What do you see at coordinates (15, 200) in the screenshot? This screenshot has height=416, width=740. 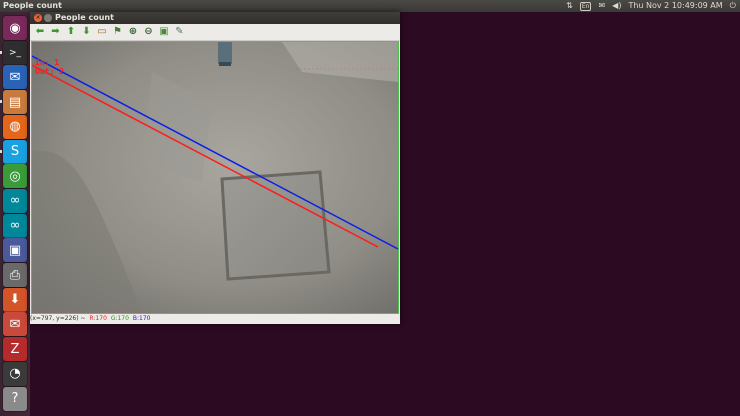 I see `arduino-icon: ∞` at bounding box center [15, 200].